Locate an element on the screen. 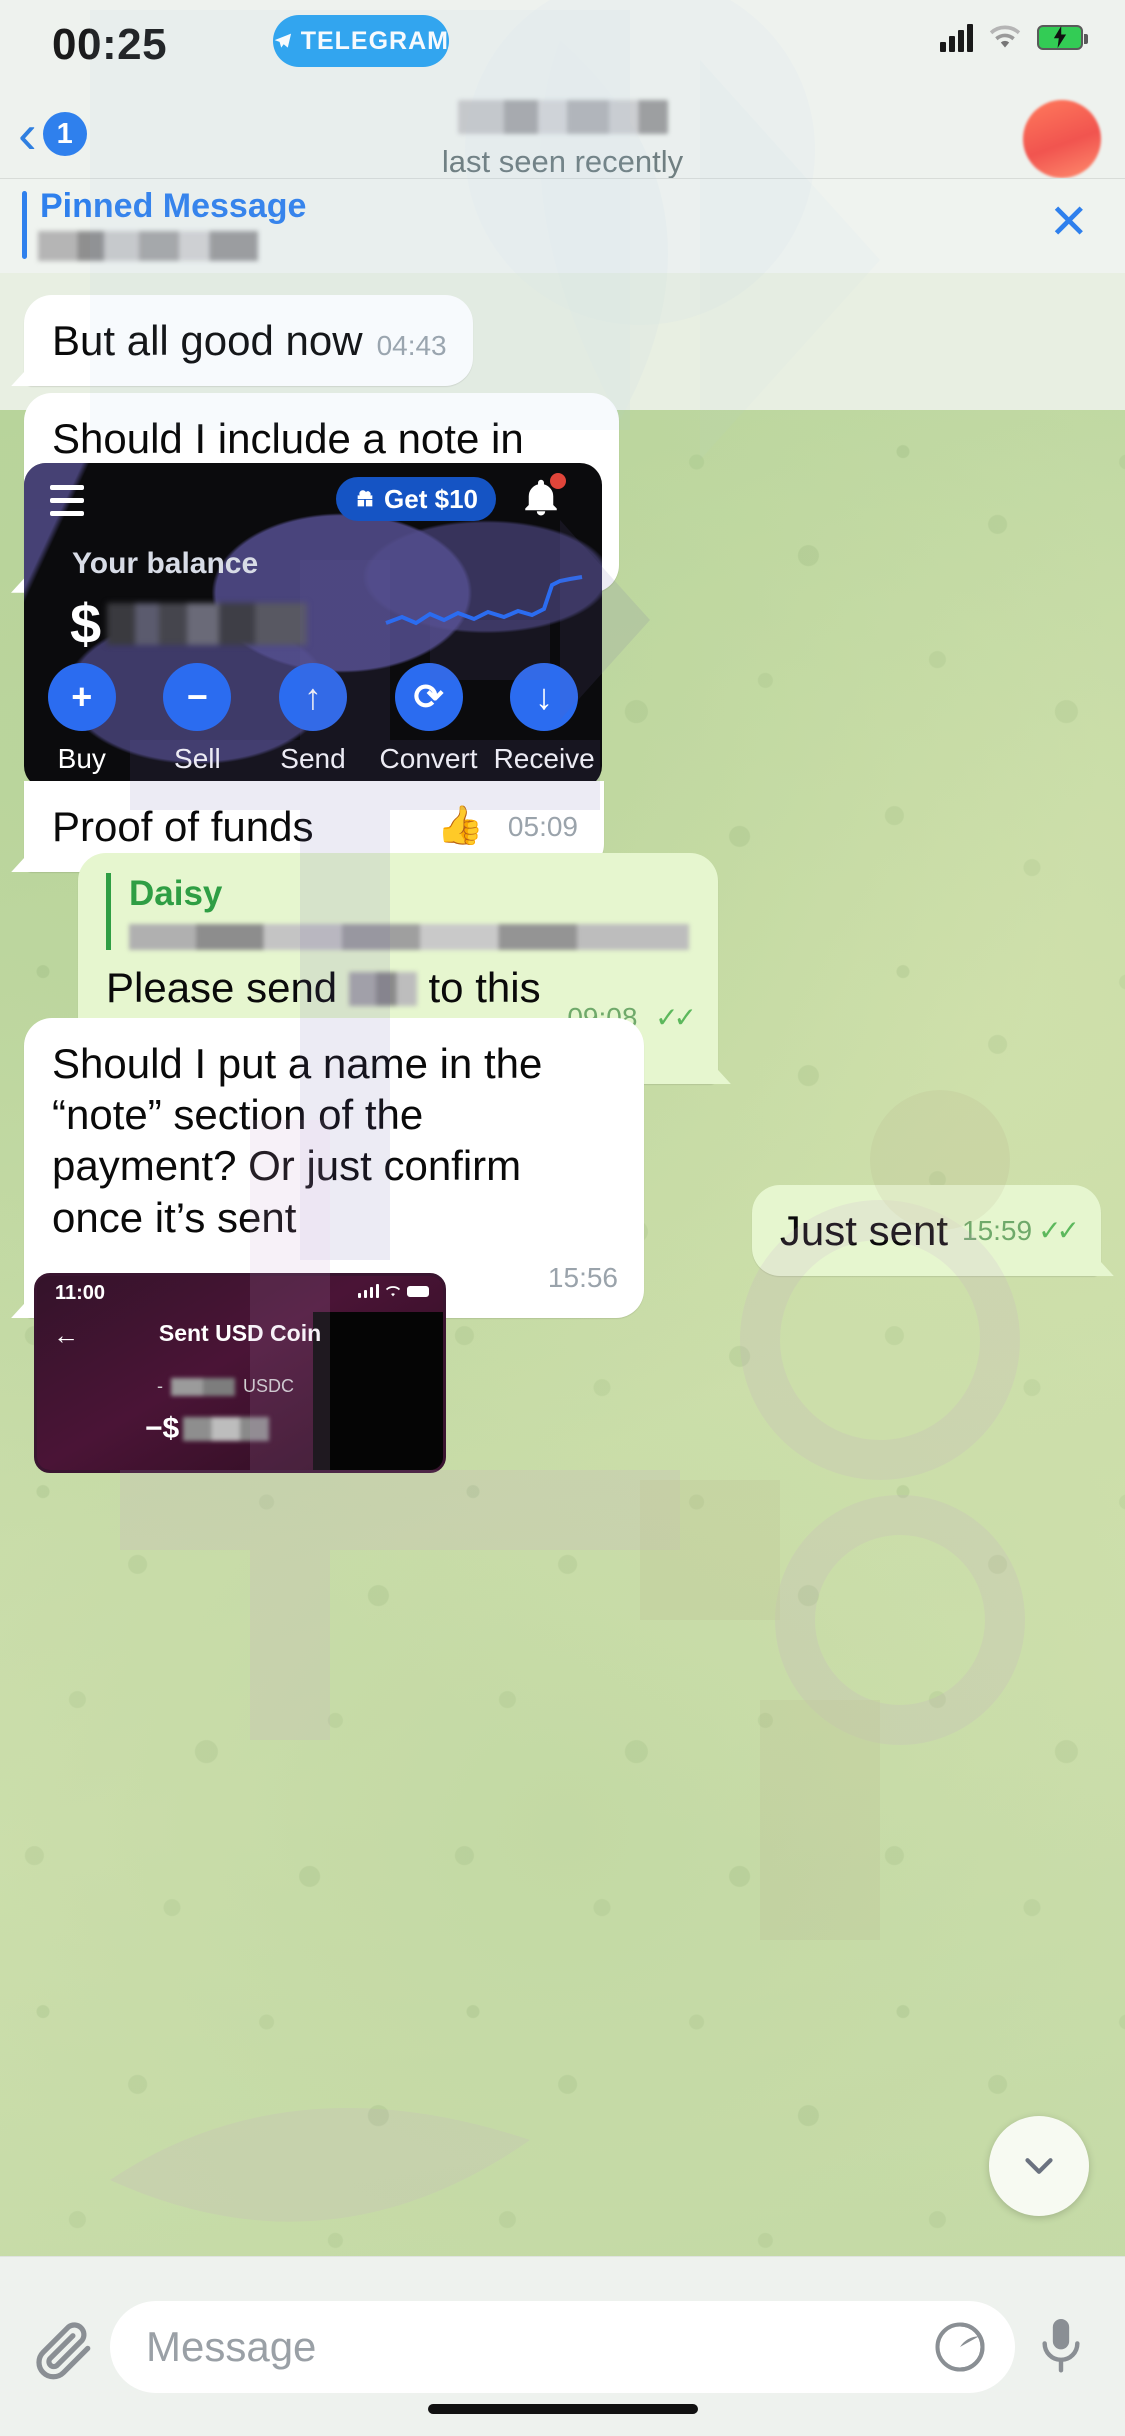 The width and height of the screenshot is (1125, 2436). telegram-app-badge: TELEGRAM is located at coordinates (361, 41).